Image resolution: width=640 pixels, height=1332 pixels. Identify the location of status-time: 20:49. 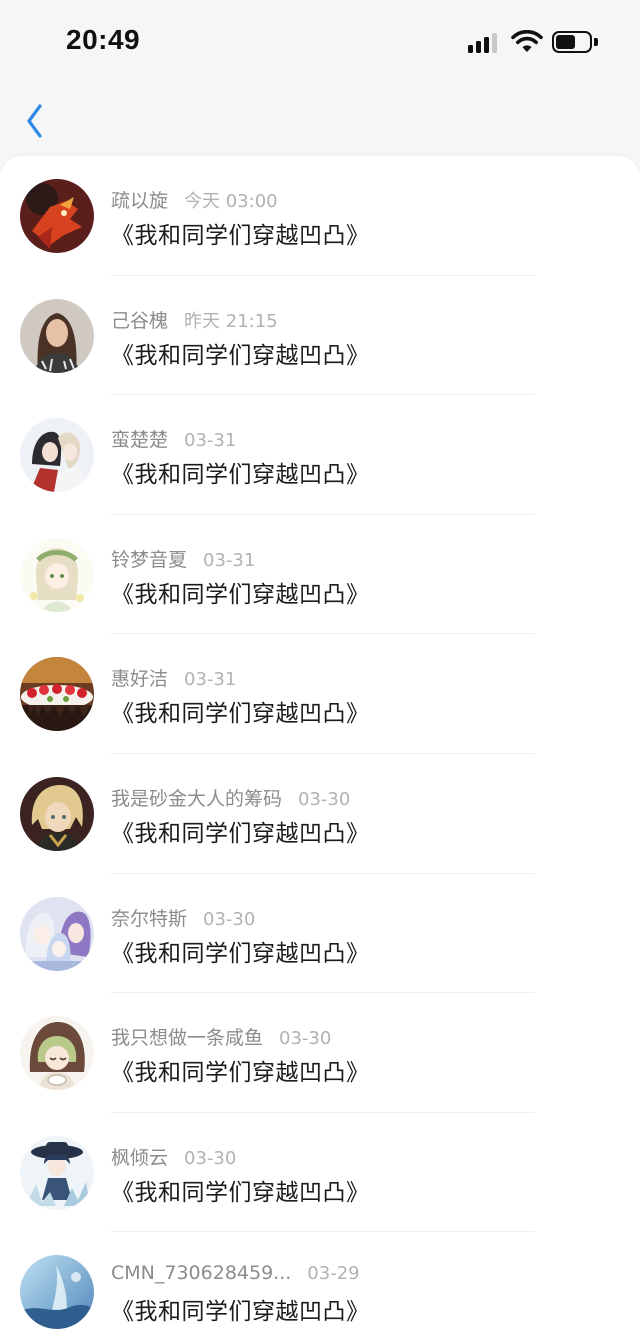
(103, 39).